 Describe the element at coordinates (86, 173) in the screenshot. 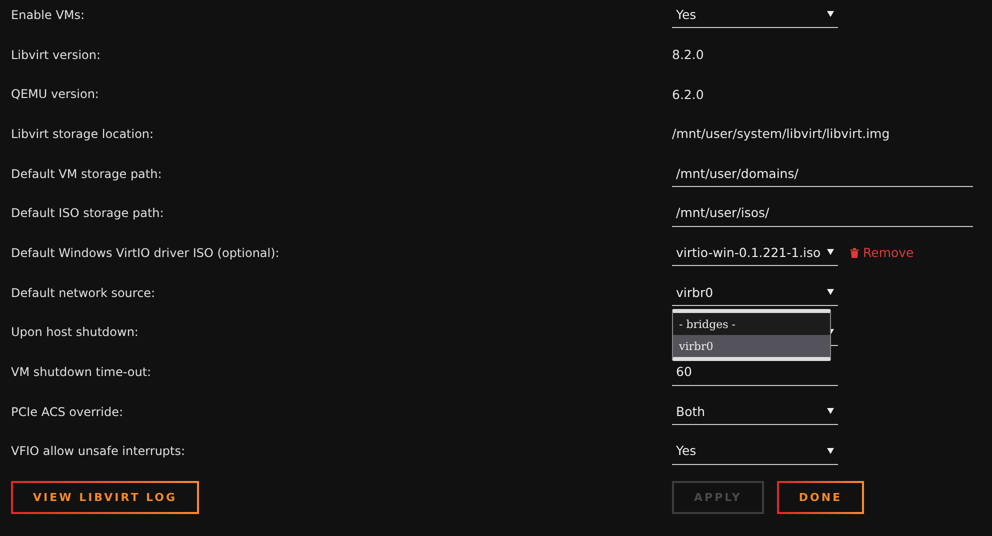

I see `setting-label: Default VM storage path:` at that location.